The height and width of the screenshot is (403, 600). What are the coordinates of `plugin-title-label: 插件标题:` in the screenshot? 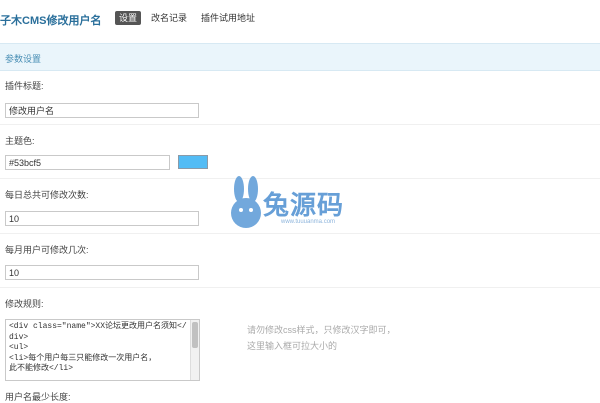 It's located at (24, 86).